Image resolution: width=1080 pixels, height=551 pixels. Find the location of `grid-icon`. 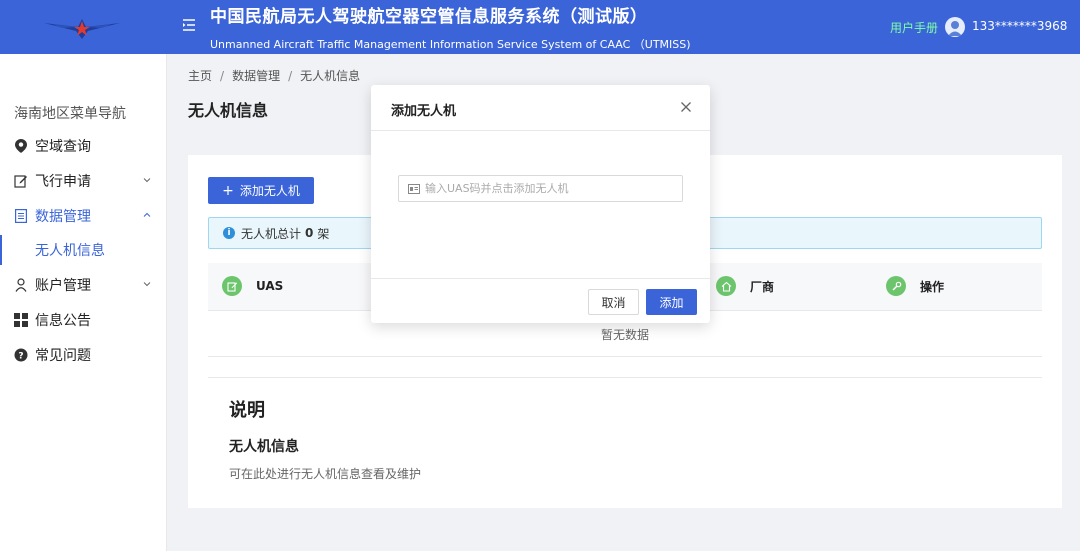

grid-icon is located at coordinates (21, 320).